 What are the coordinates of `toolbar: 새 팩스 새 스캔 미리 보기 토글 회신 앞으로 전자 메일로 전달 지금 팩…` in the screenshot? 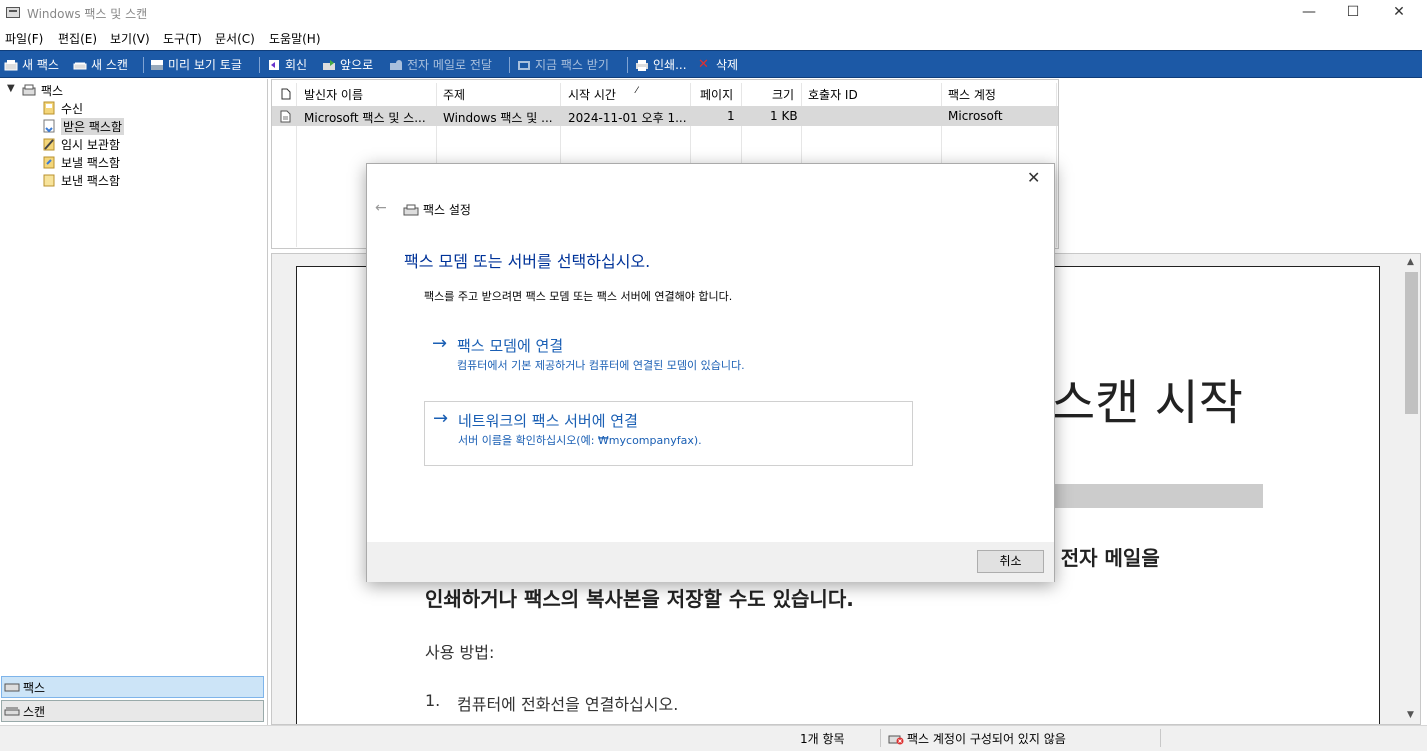 It's located at (711, 64).